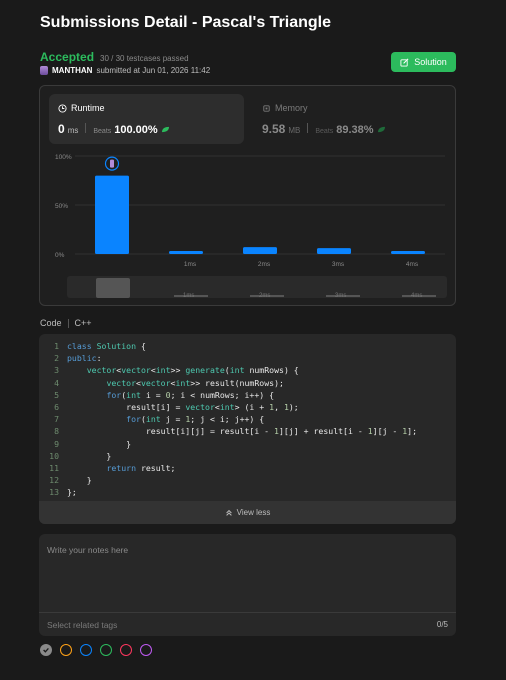 This screenshot has height=680, width=506. I want to click on line-source: result[i] = vector<int> (i + 1, 1);, so click(183, 406).